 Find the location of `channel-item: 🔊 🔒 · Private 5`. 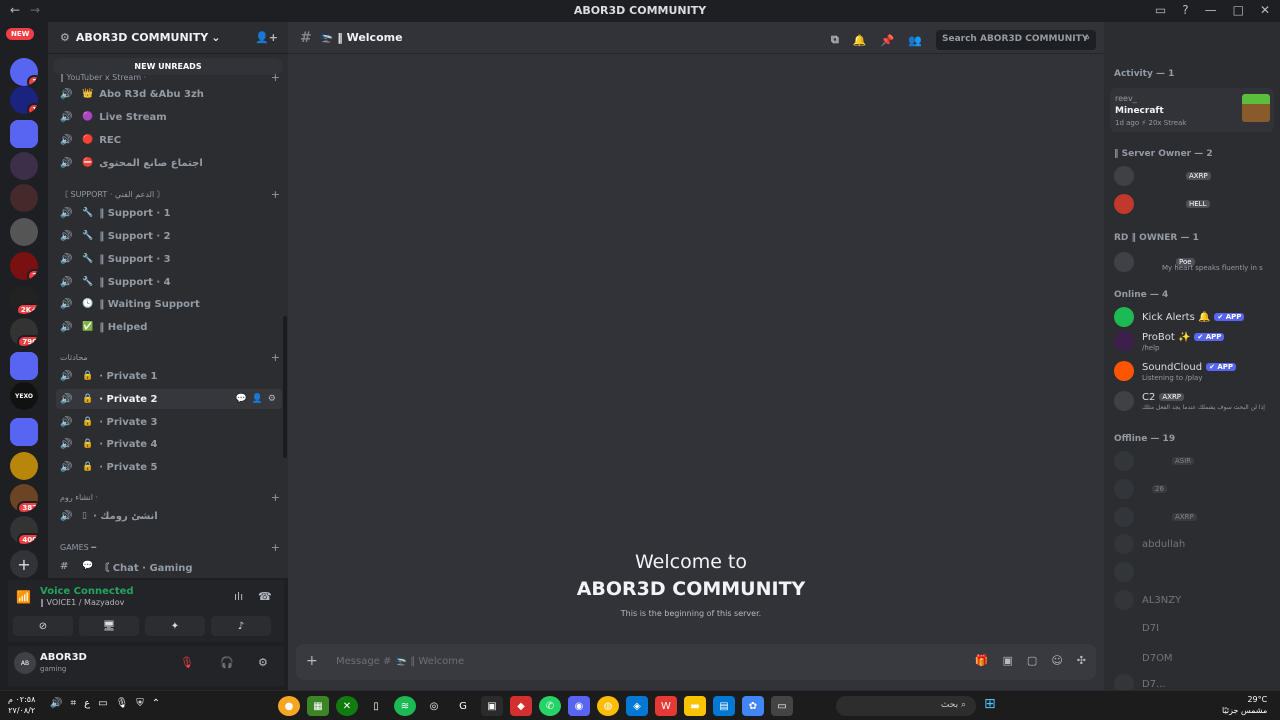

channel-item: 🔊 🔒 · Private 5 is located at coordinates (169, 467).